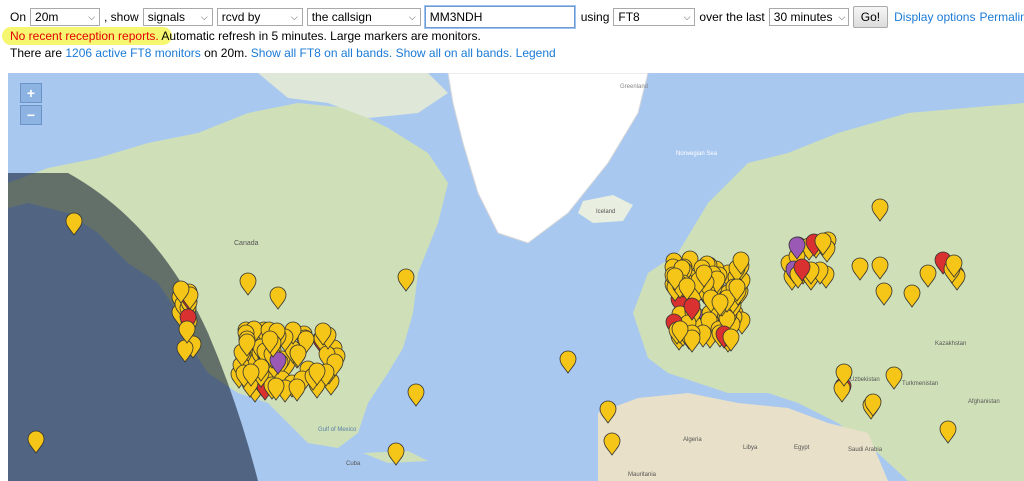 Image resolution: width=1024 pixels, height=481 pixels. I want to click on zoom-in-button: +, so click(31, 93).